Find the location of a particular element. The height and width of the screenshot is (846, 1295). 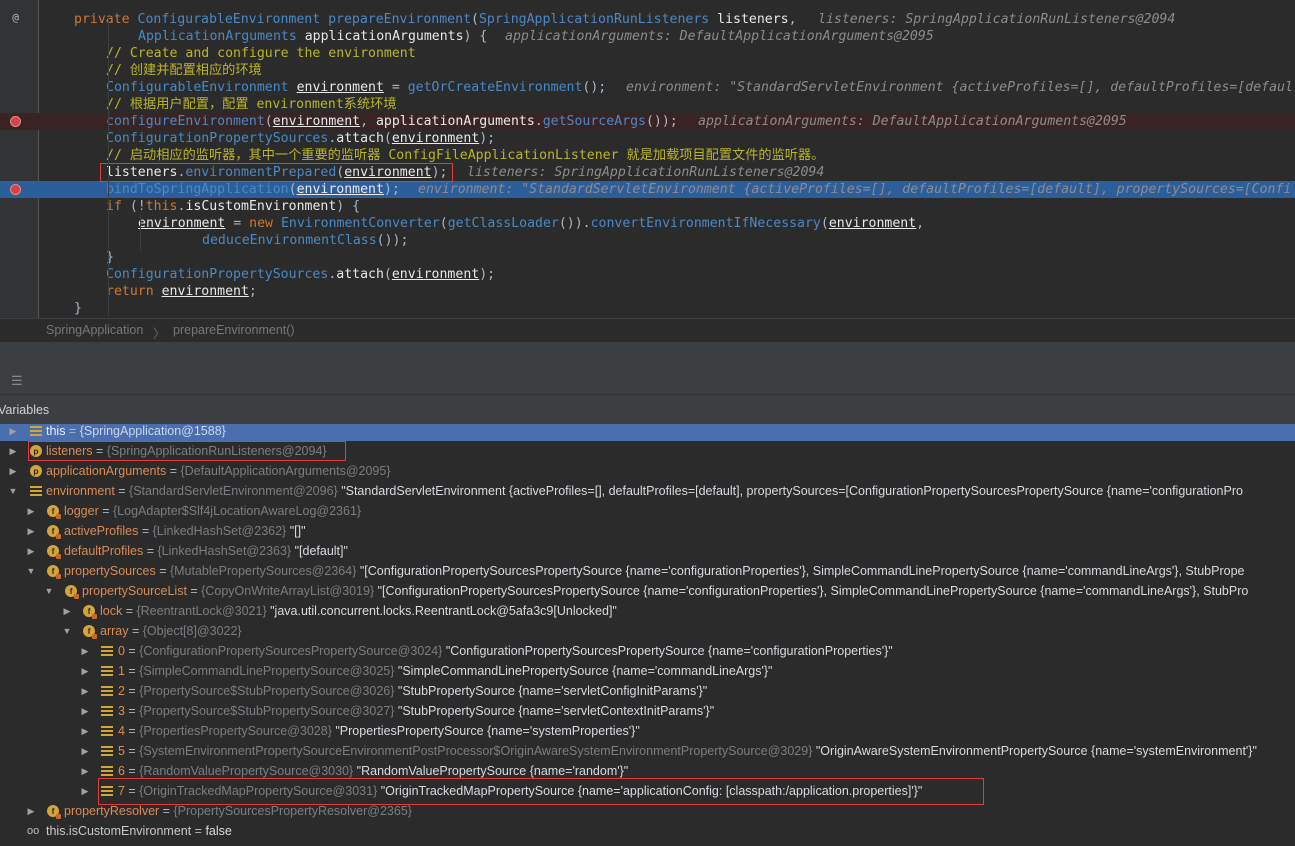

variable-name: environment is located at coordinates (80, 491).